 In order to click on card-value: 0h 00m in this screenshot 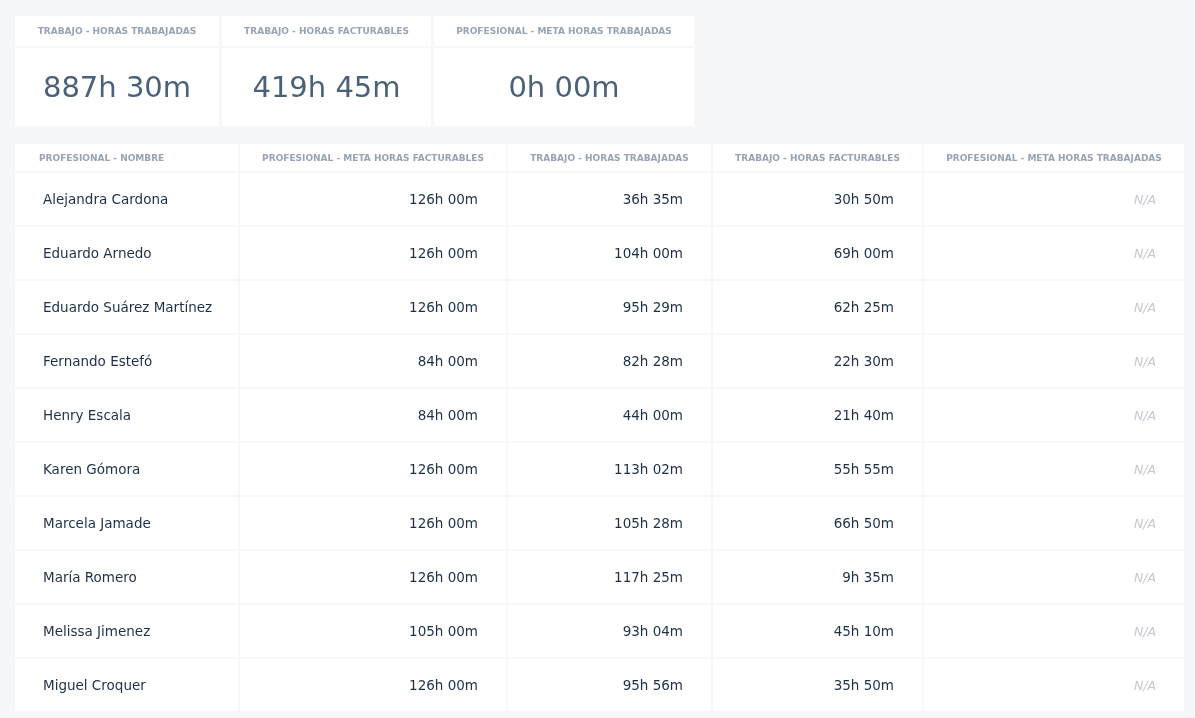, I will do `click(564, 87)`.